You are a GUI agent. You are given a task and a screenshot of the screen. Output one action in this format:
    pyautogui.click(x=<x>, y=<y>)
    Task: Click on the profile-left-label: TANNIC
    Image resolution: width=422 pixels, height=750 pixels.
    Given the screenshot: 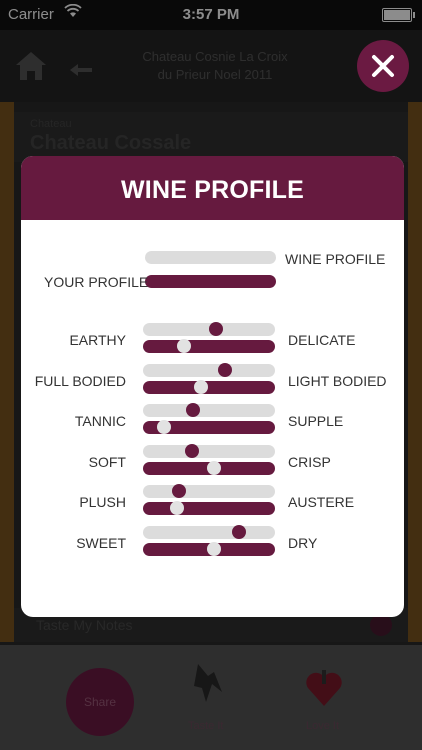 What is the action you would take?
    pyautogui.click(x=100, y=421)
    